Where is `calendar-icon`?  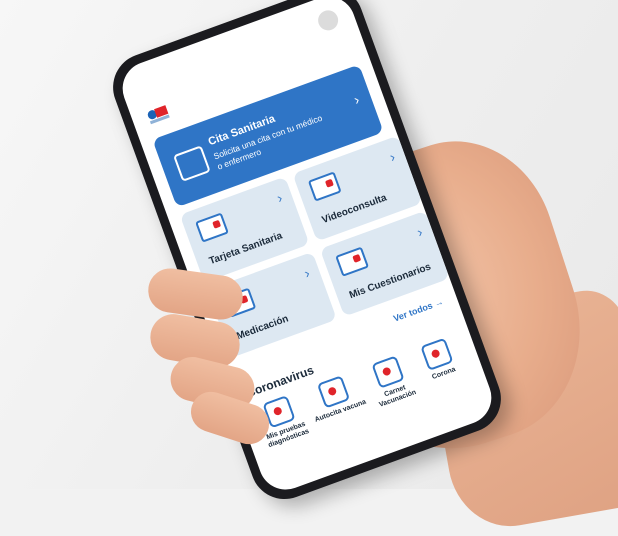 calendar-icon is located at coordinates (192, 163).